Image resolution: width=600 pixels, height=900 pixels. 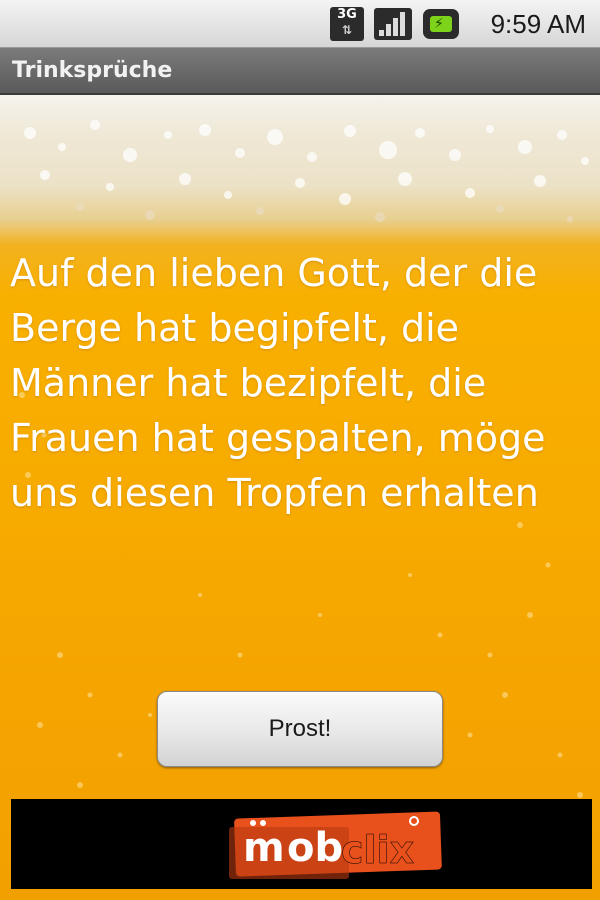 I want to click on svg-text: m, so click(x=264, y=848).